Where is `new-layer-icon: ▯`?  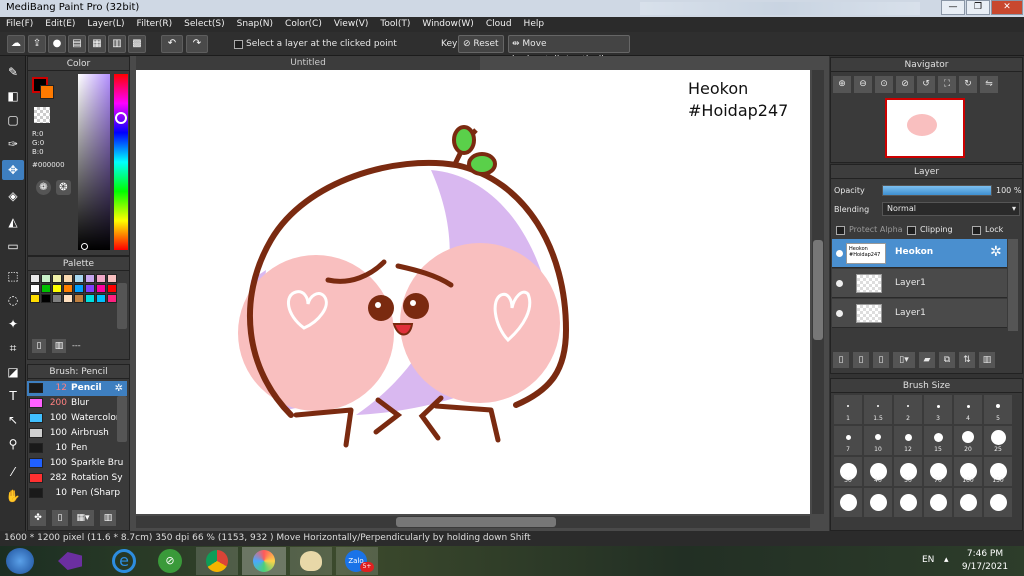 new-layer-icon: ▯ is located at coordinates (841, 360).